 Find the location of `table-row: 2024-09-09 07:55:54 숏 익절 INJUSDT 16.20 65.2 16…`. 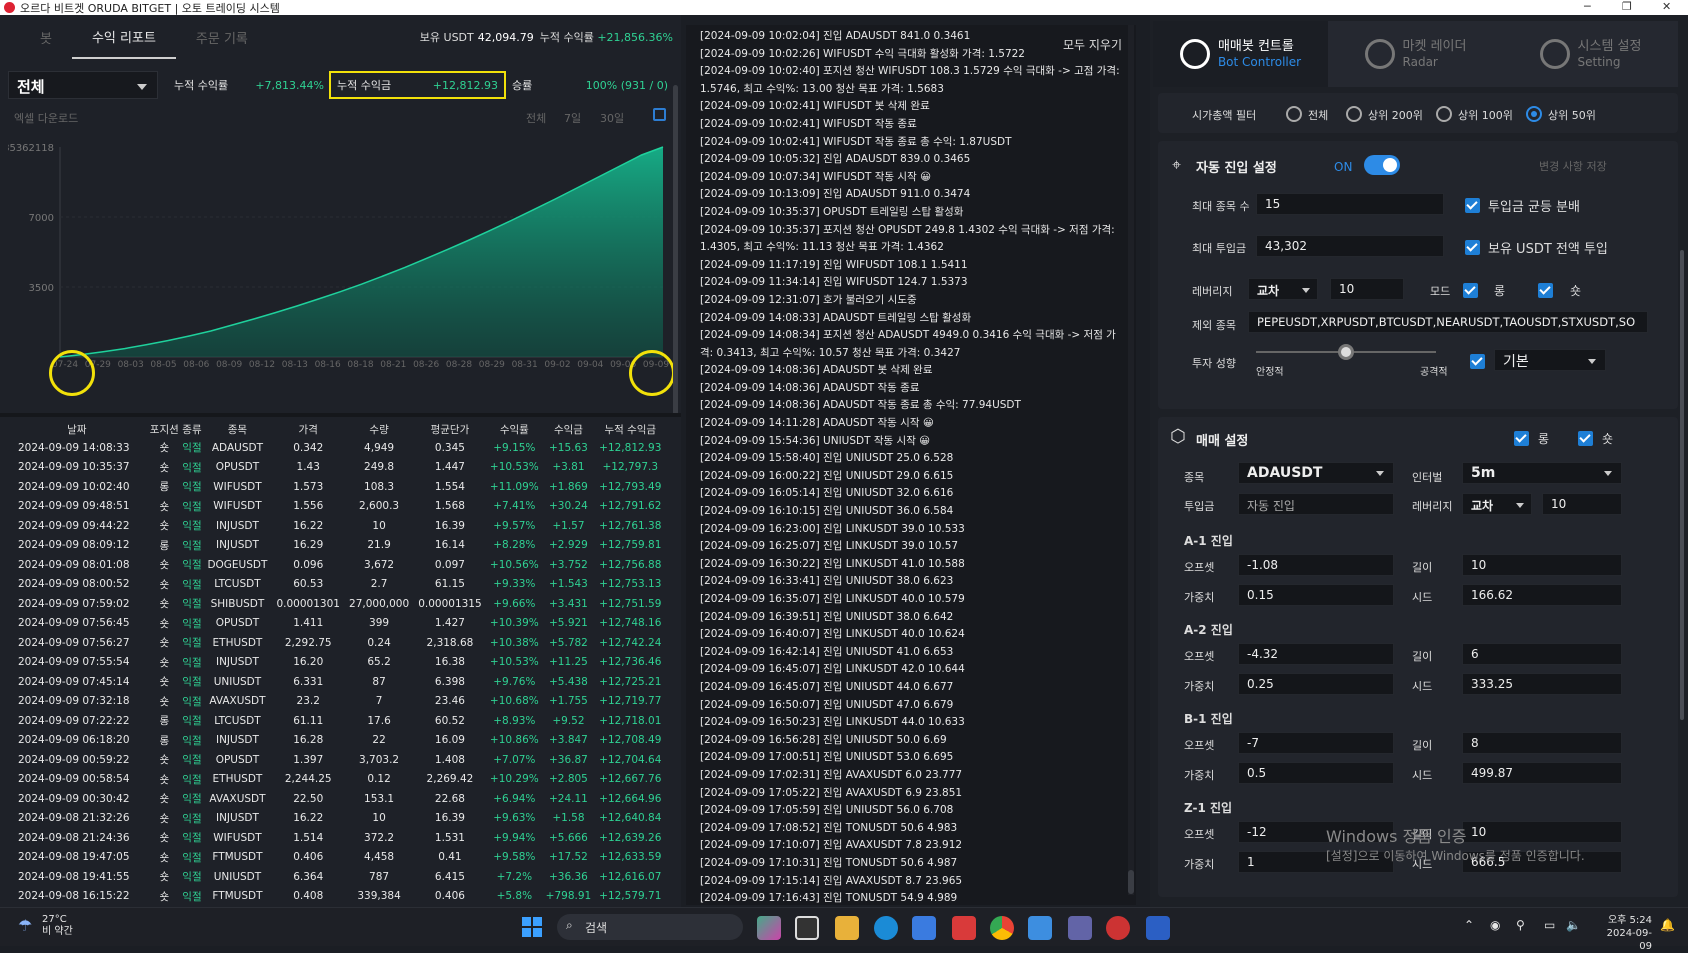

table-row: 2024-09-09 07:55:54 숏 익절 INJUSDT 16.20 65.2 16… is located at coordinates (336, 663).